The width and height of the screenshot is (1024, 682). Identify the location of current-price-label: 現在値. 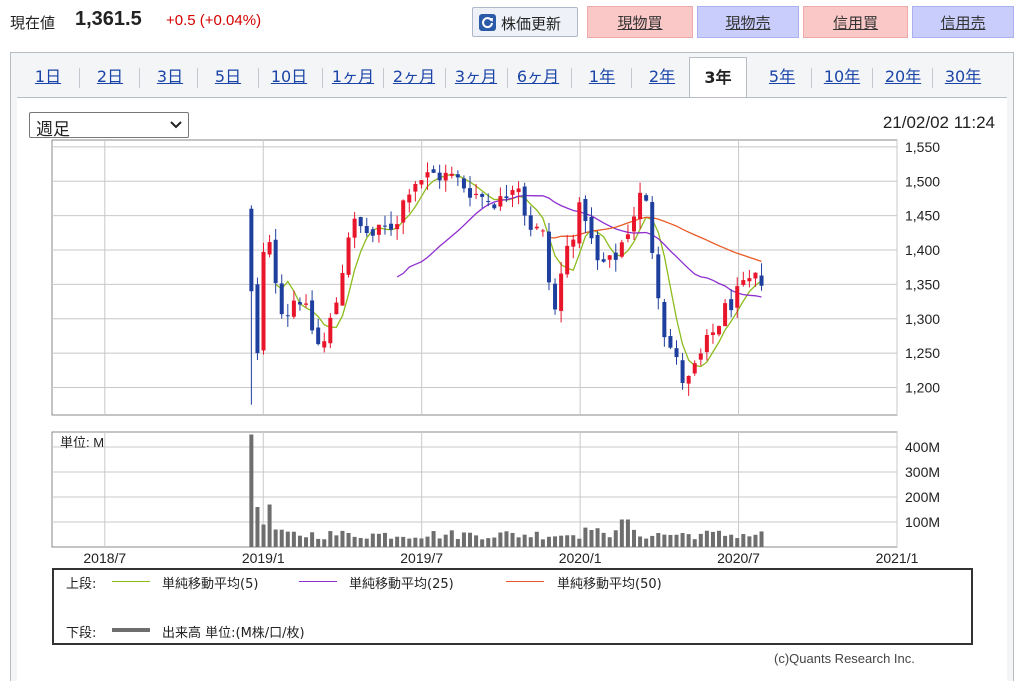
(33, 23).